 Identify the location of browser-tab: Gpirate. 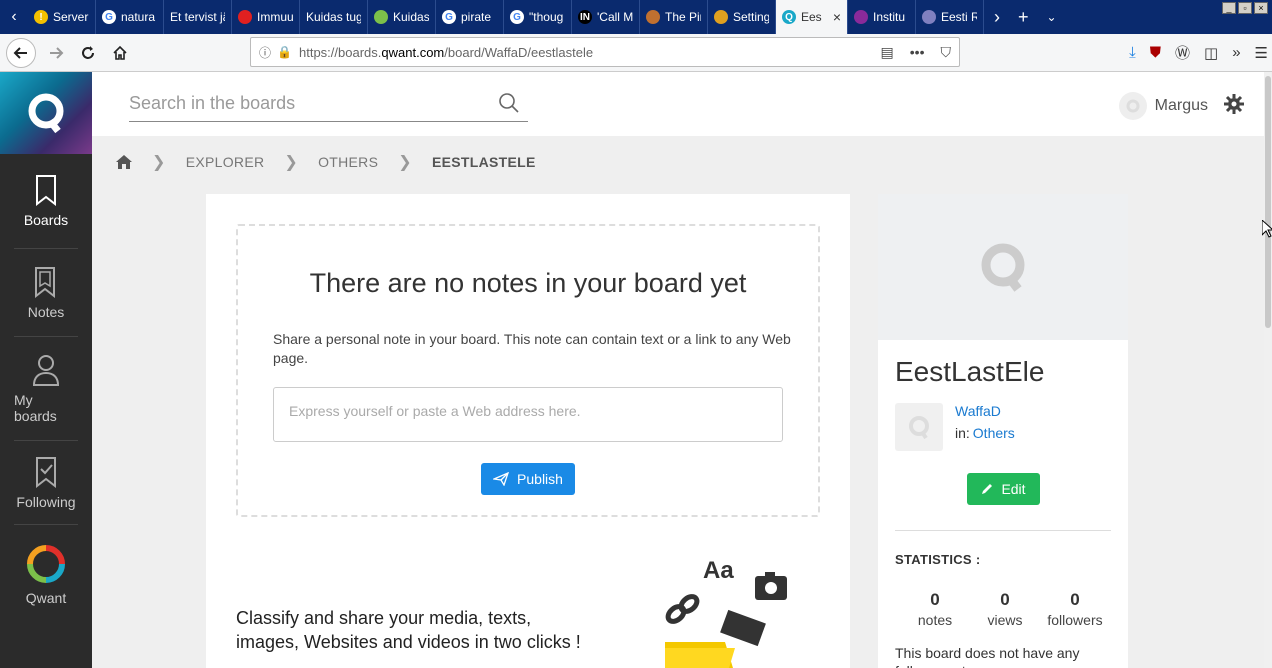
(470, 17).